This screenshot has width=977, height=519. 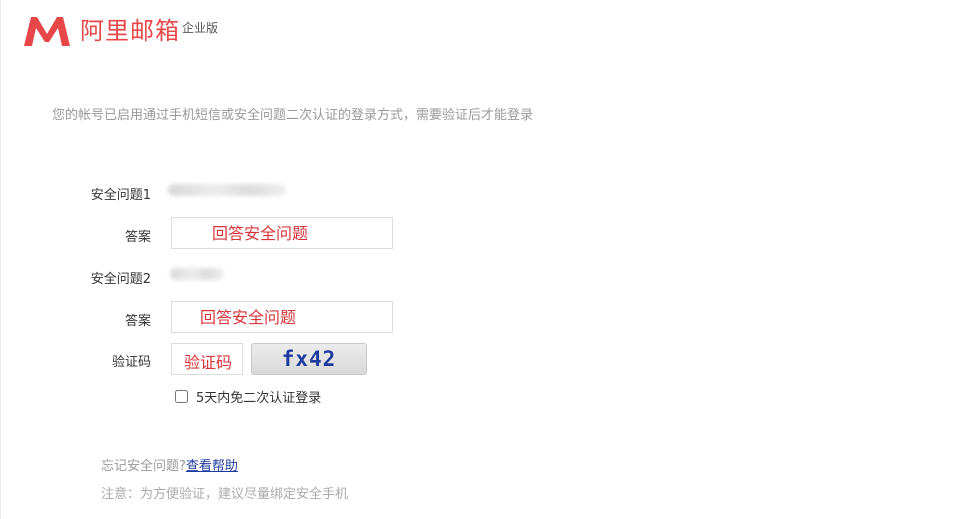 I want to click on answer1-input, so click(x=282, y=233).